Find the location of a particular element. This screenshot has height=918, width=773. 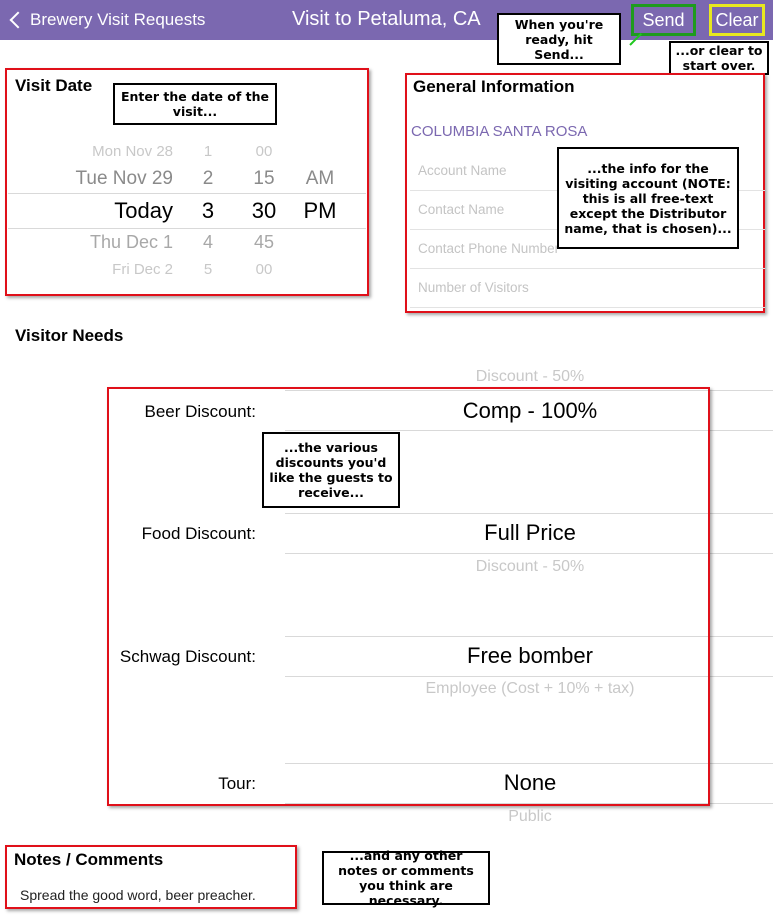

picker-selection-bottom is located at coordinates (187, 228).